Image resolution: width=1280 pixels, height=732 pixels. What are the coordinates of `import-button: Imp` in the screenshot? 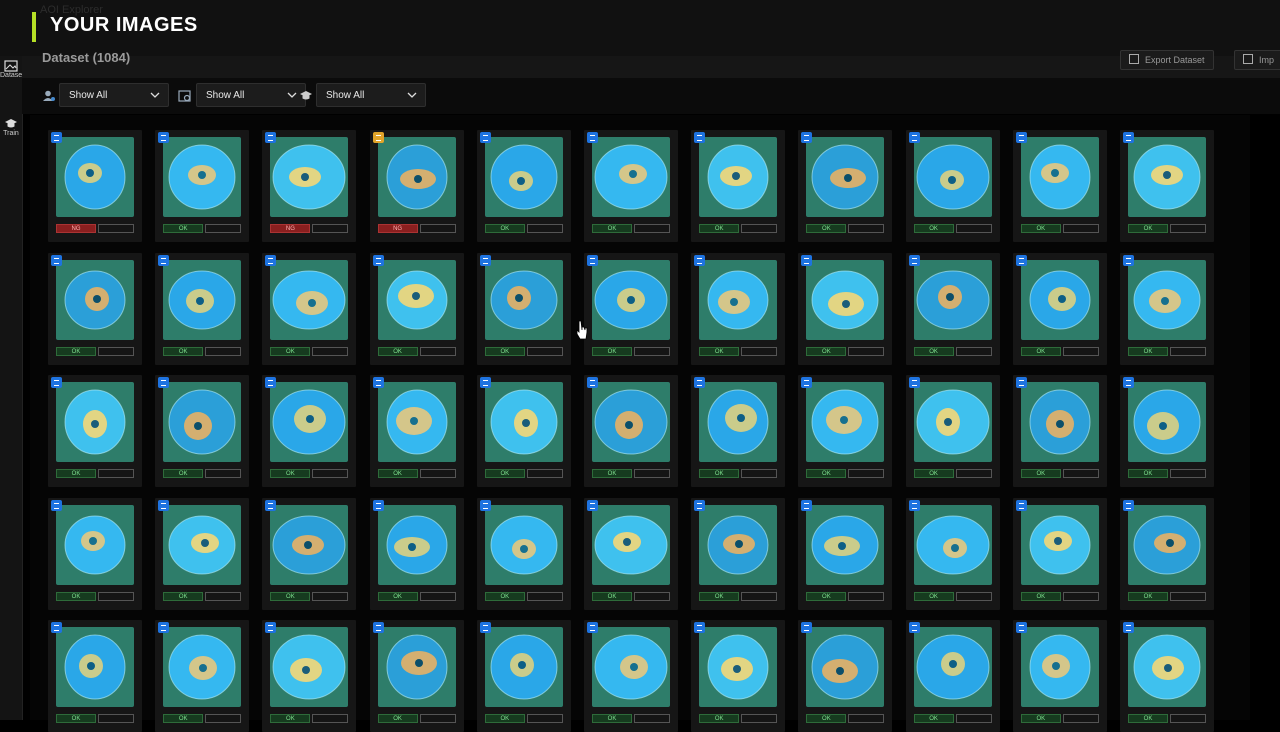 It's located at (1257, 60).